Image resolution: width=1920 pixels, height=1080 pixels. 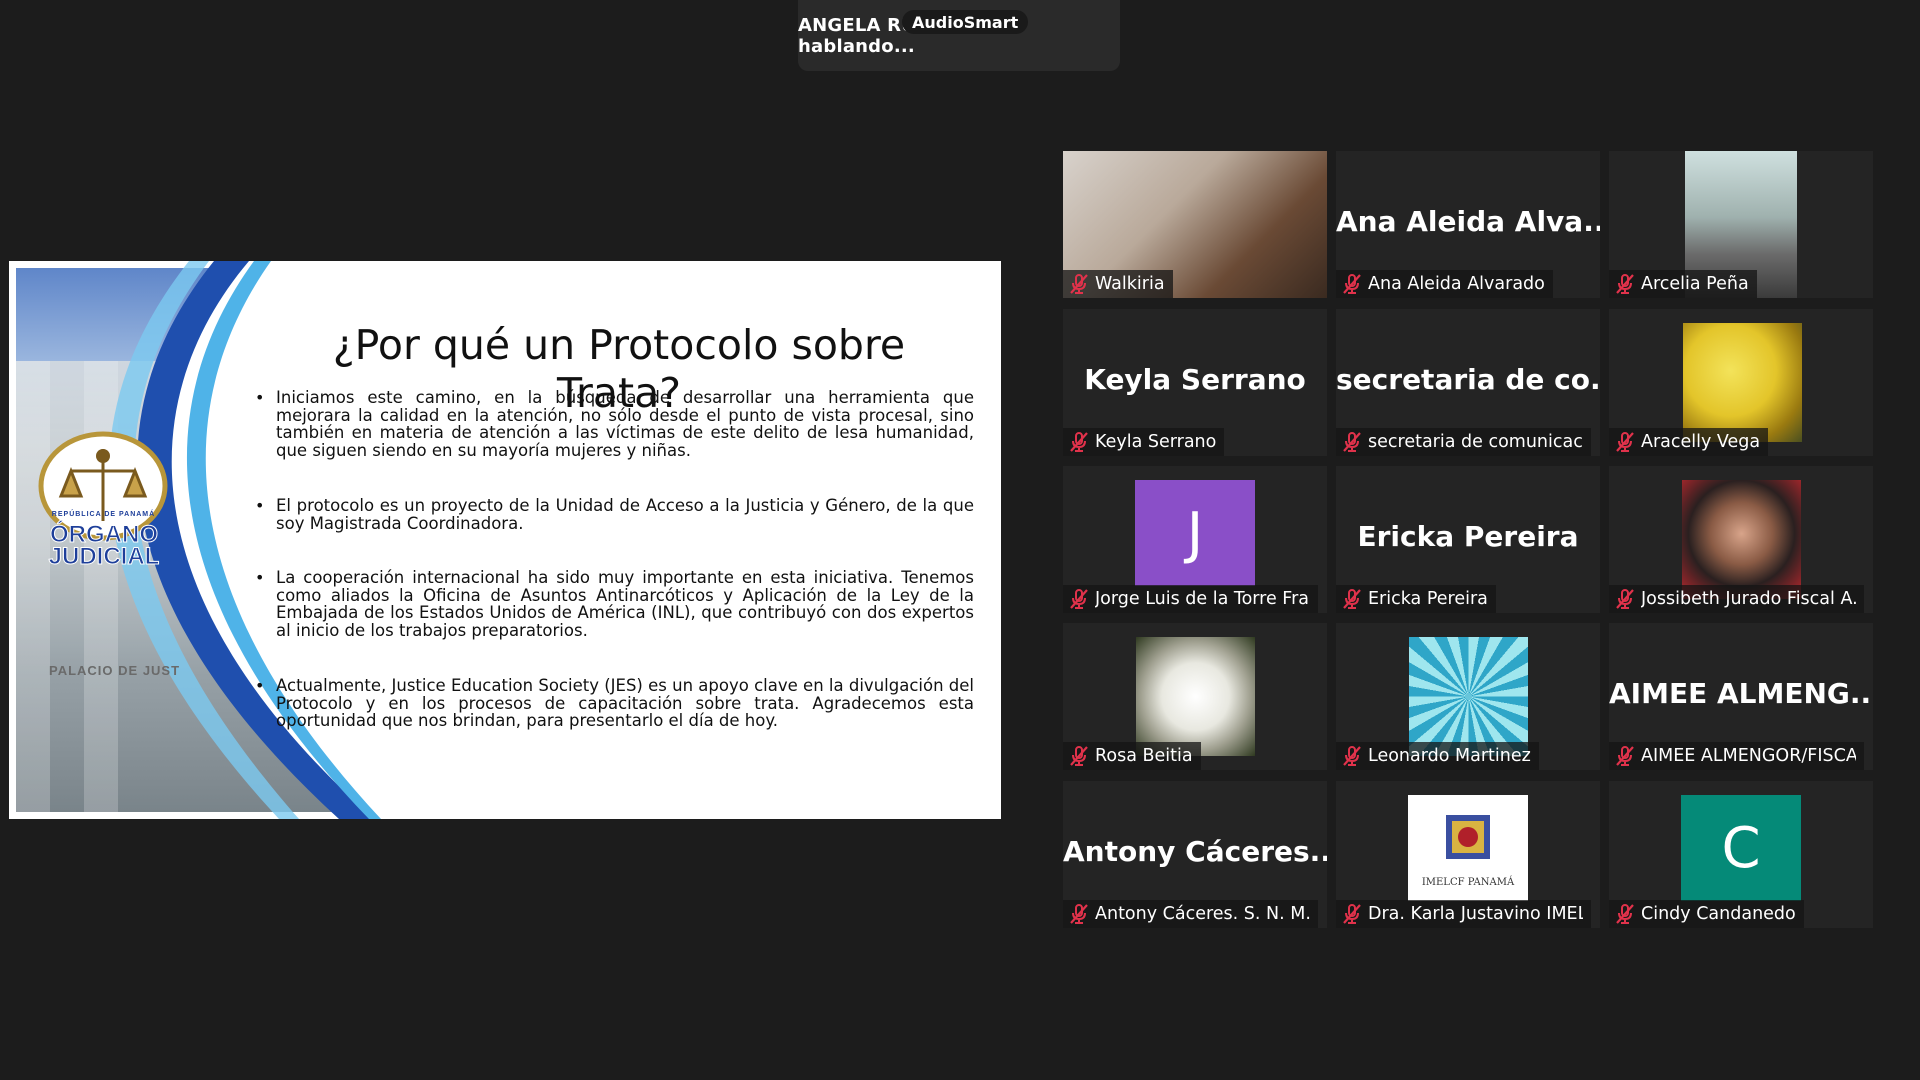 I want to click on participant-name: Aracelly Vega, so click(x=1701, y=442).